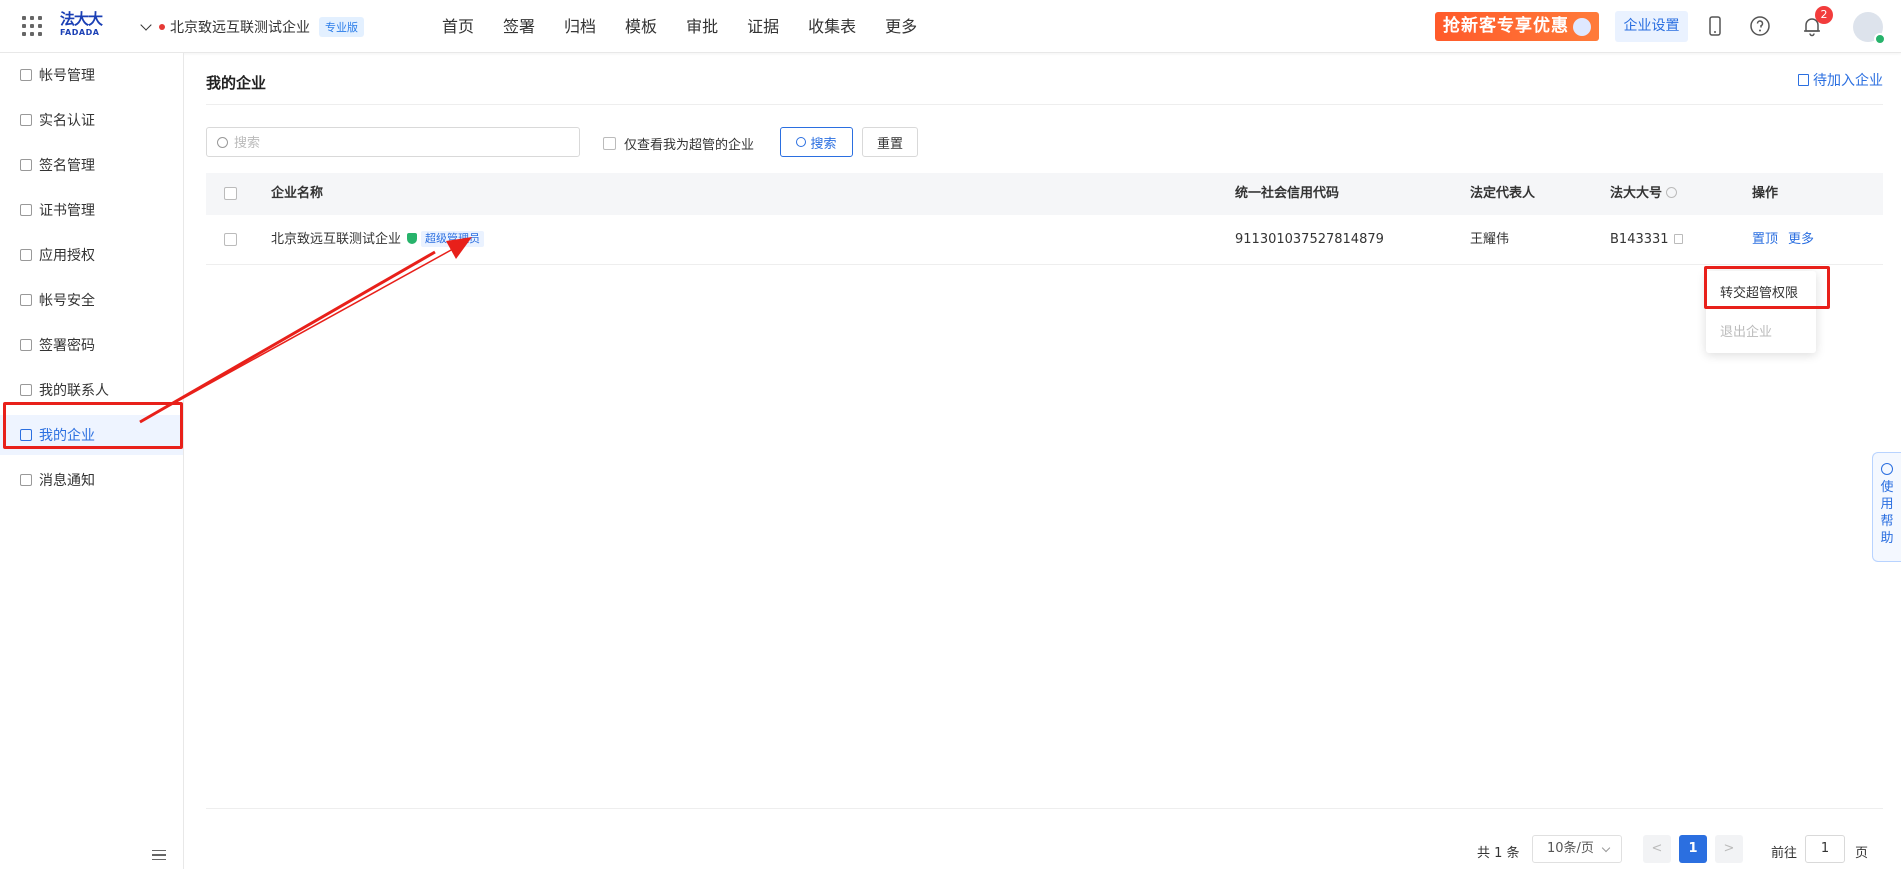 Image resolution: width=1901 pixels, height=869 pixels. Describe the element at coordinates (519, 26) in the screenshot. I see `nav-sign: 签署` at that location.